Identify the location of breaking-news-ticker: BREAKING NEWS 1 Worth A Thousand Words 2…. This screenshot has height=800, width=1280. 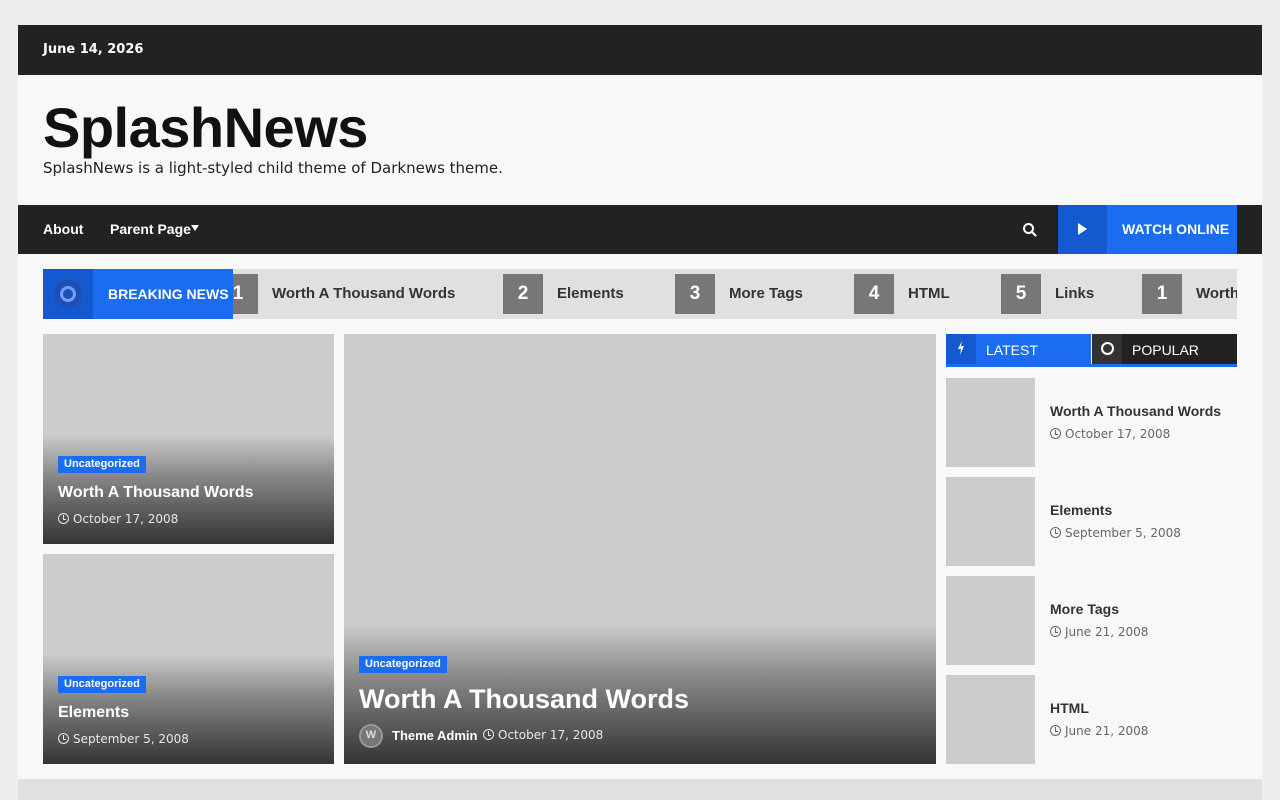
(640, 294).